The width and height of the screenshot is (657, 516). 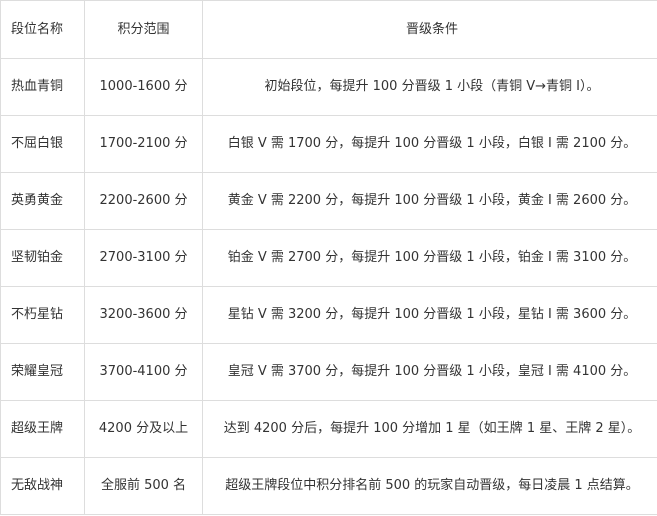 What do you see at coordinates (143, 144) in the screenshot?
I see `score-range-cell: 1700-2100 分` at bounding box center [143, 144].